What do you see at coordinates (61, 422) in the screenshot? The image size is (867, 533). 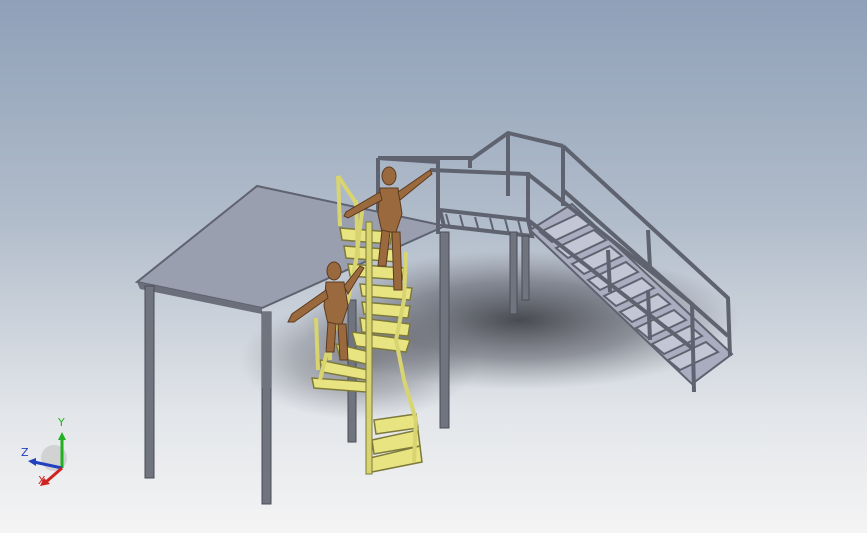 I see `y-axis-label: Y` at bounding box center [61, 422].